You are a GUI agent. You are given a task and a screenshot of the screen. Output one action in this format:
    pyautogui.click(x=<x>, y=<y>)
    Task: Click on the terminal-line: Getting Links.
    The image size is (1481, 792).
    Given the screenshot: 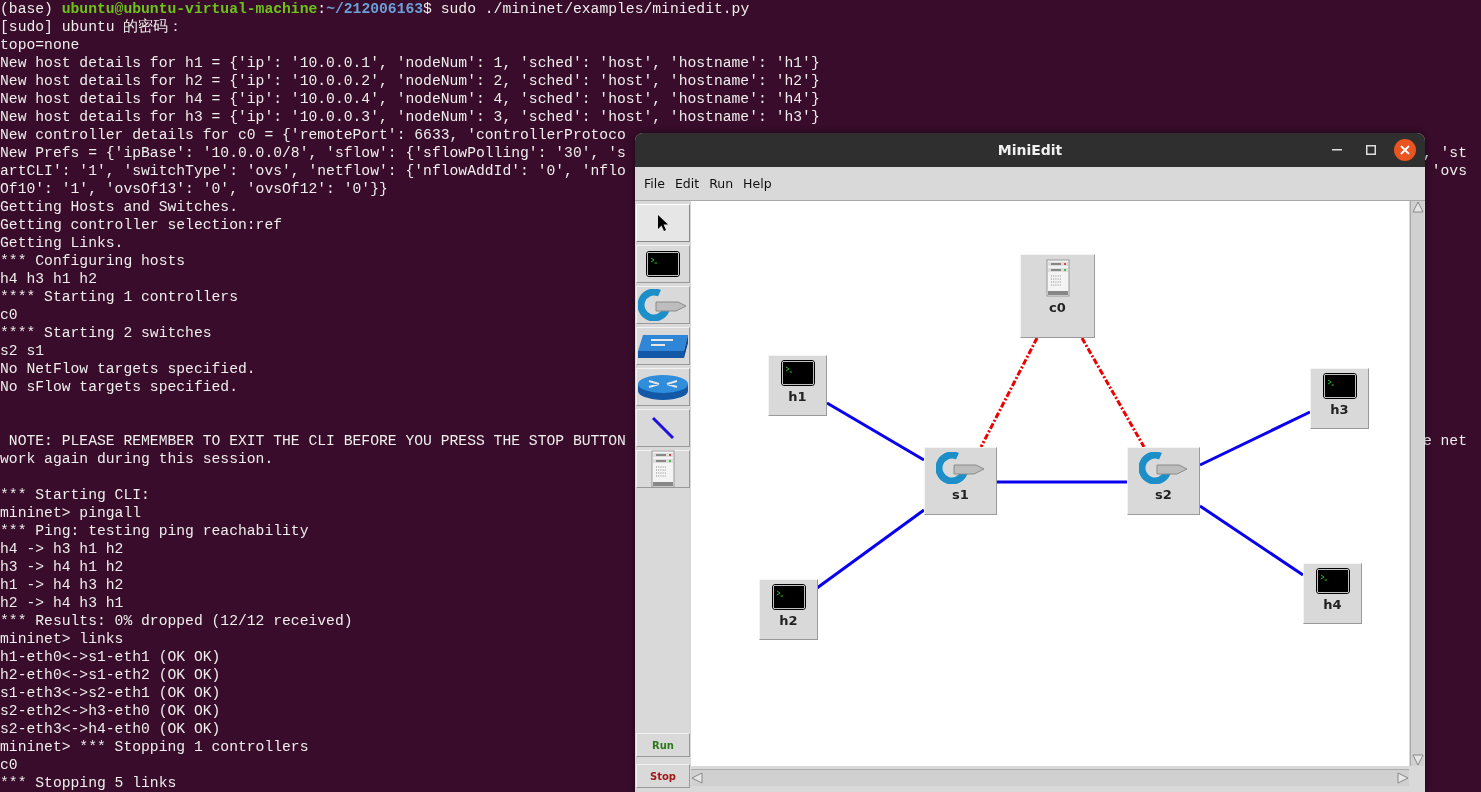 What is the action you would take?
    pyautogui.click(x=62, y=243)
    